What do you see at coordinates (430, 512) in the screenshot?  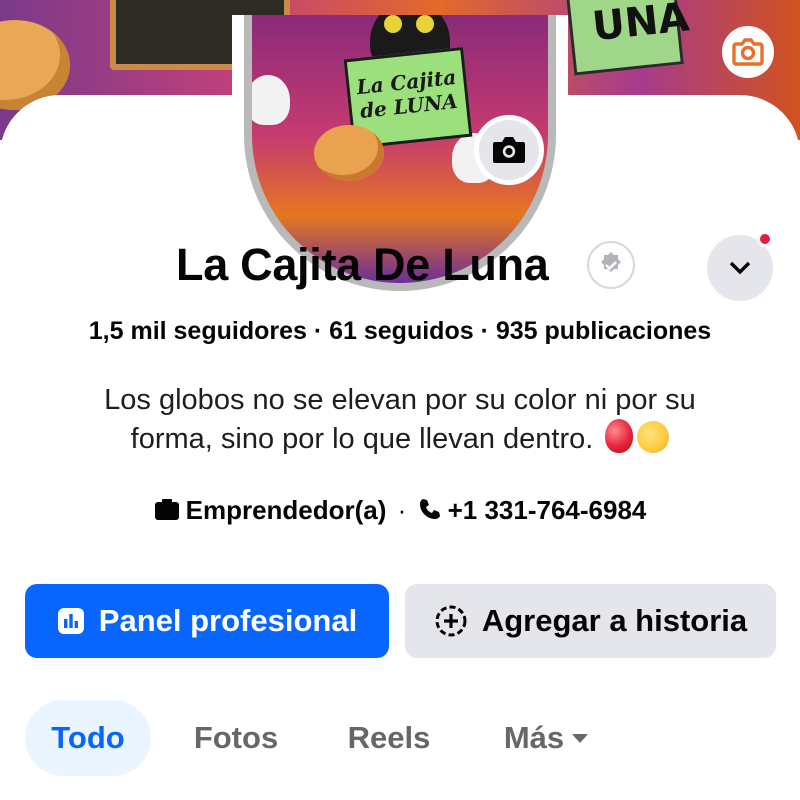 I see `phone-icon` at bounding box center [430, 512].